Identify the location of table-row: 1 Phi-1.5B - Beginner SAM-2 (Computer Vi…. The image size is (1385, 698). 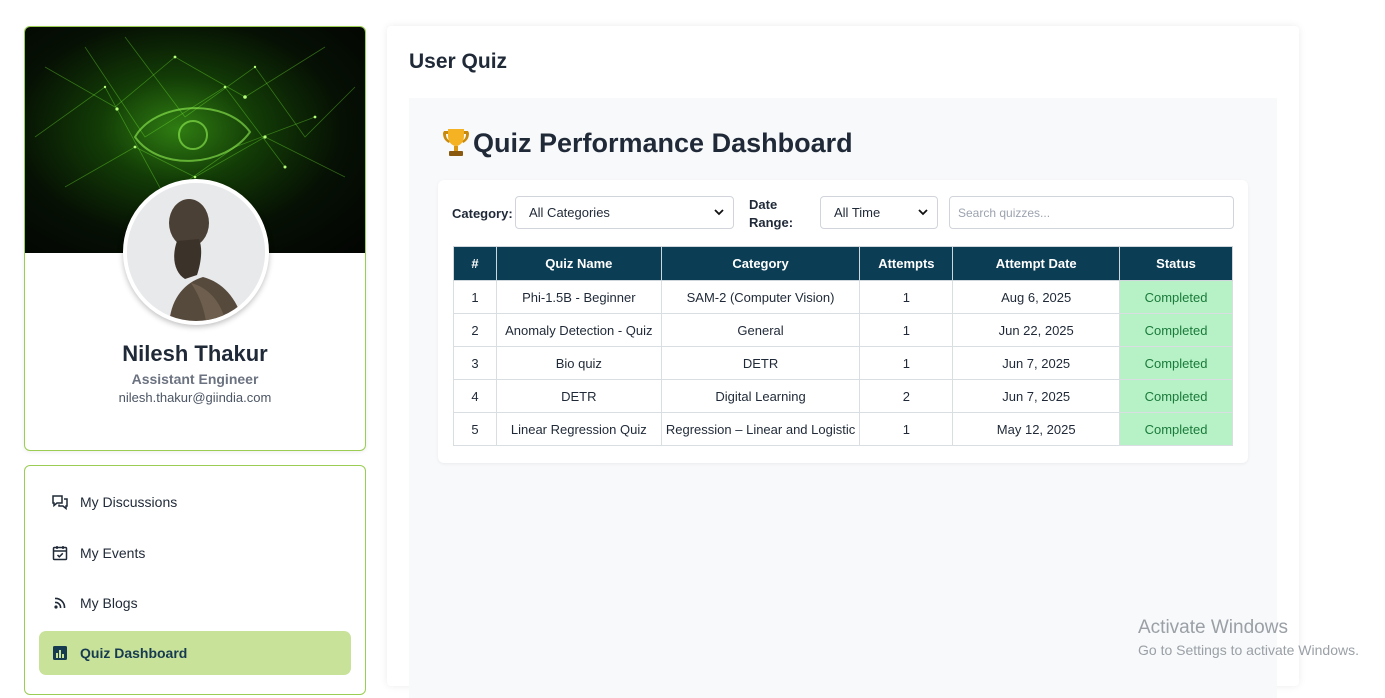
(843, 297).